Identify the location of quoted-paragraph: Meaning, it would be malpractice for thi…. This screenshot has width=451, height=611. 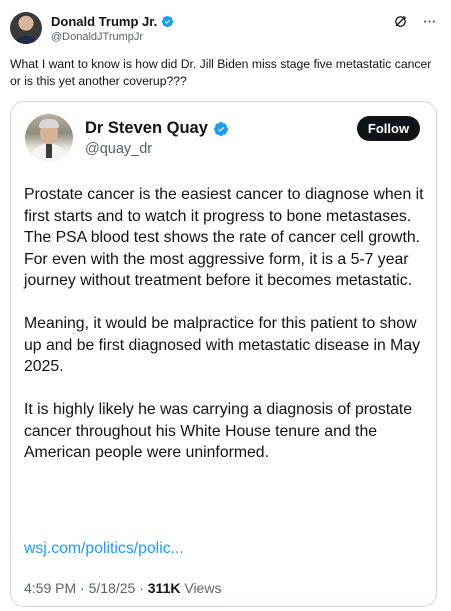
(222, 345).